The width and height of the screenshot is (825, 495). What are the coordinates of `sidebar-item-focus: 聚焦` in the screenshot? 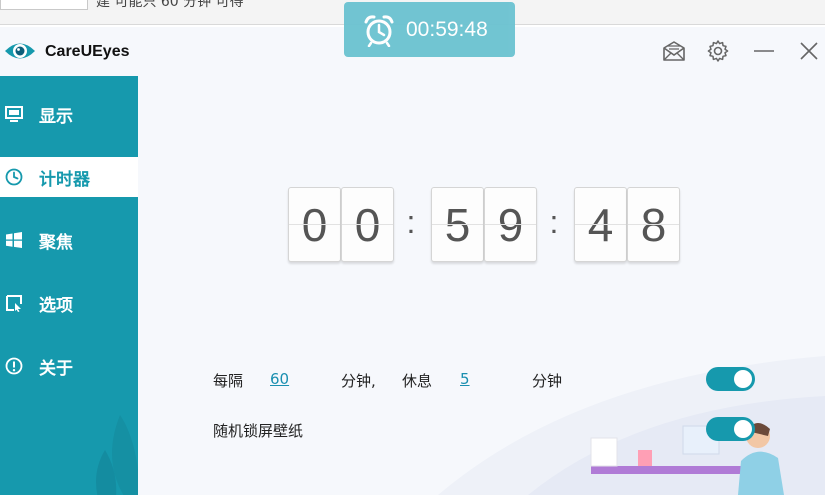 It's located at (69, 240).